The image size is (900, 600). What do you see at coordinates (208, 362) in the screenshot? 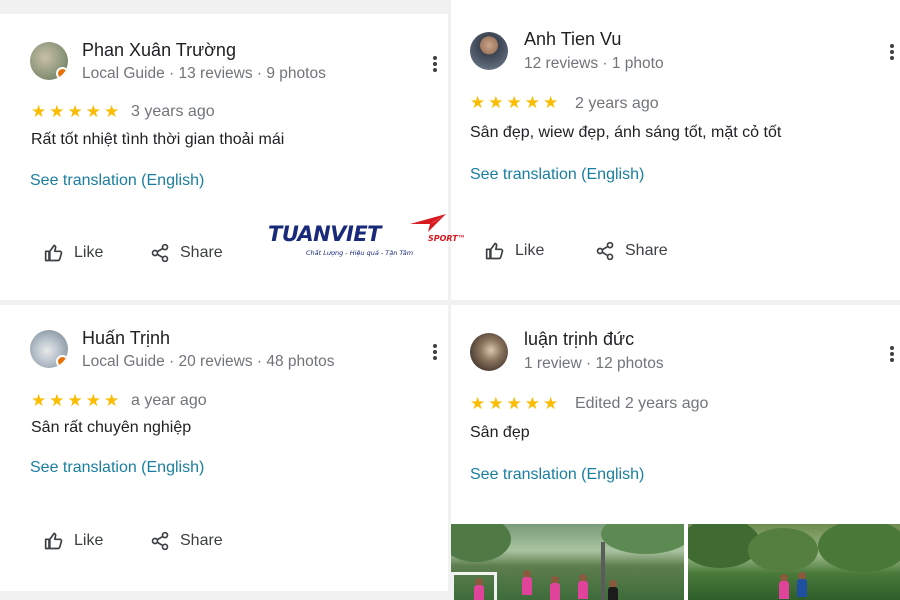
I see `reviewer-meta: Local Guide · 20 reviews · 48 photos` at bounding box center [208, 362].